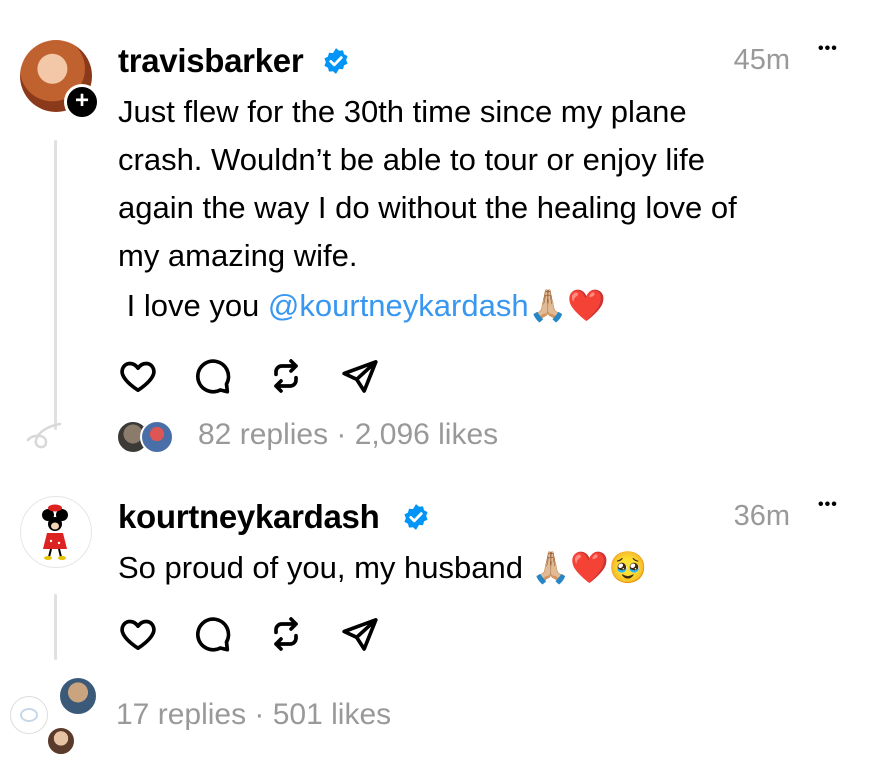  What do you see at coordinates (193, 305) in the screenshot?
I see `love-text: I love you` at bounding box center [193, 305].